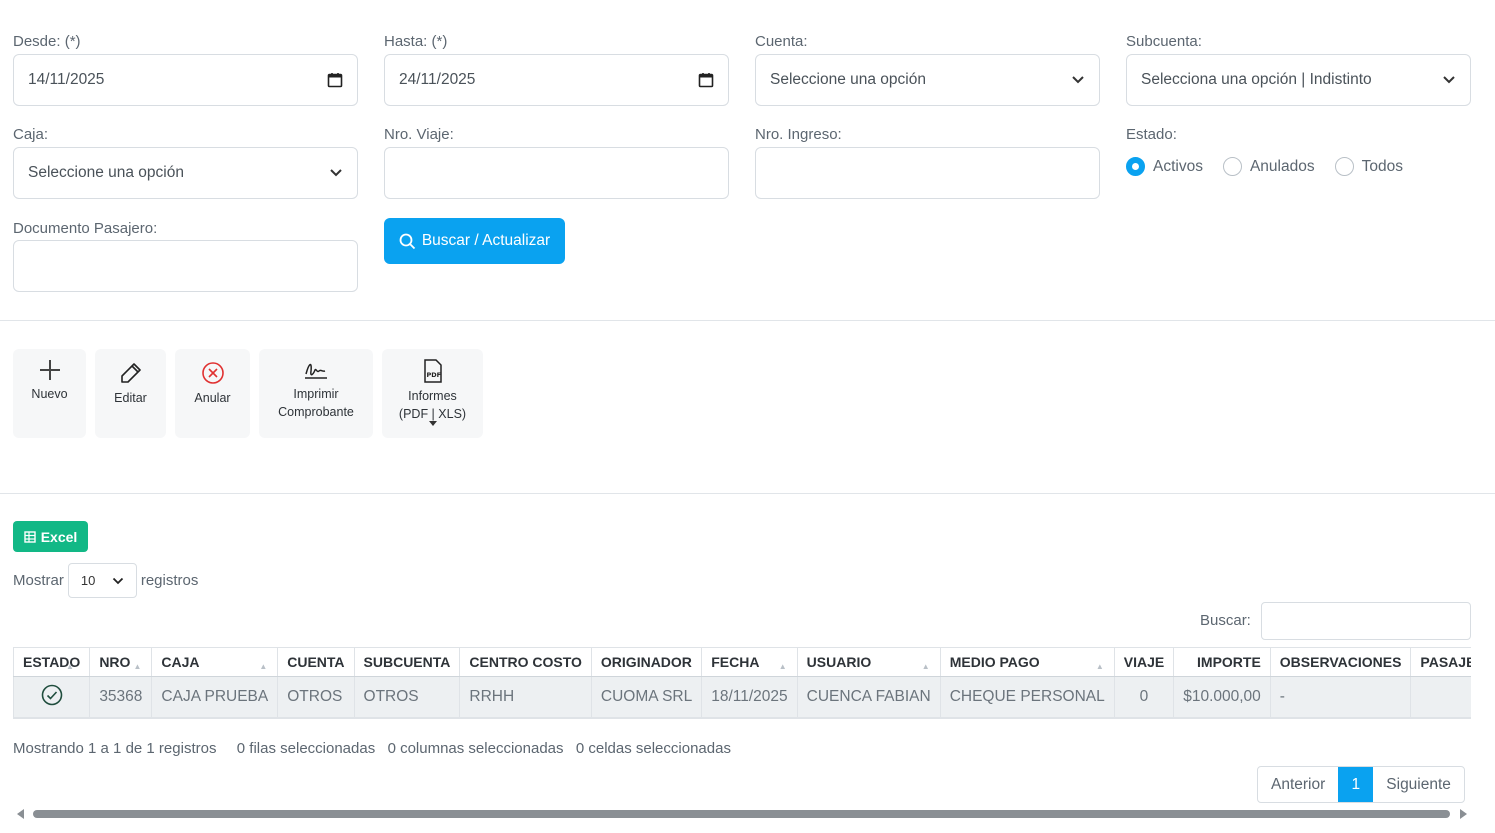 This screenshot has height=833, width=1495. Describe the element at coordinates (52, 662) in the screenshot. I see `column-header-estado: ESTADO ▲` at that location.